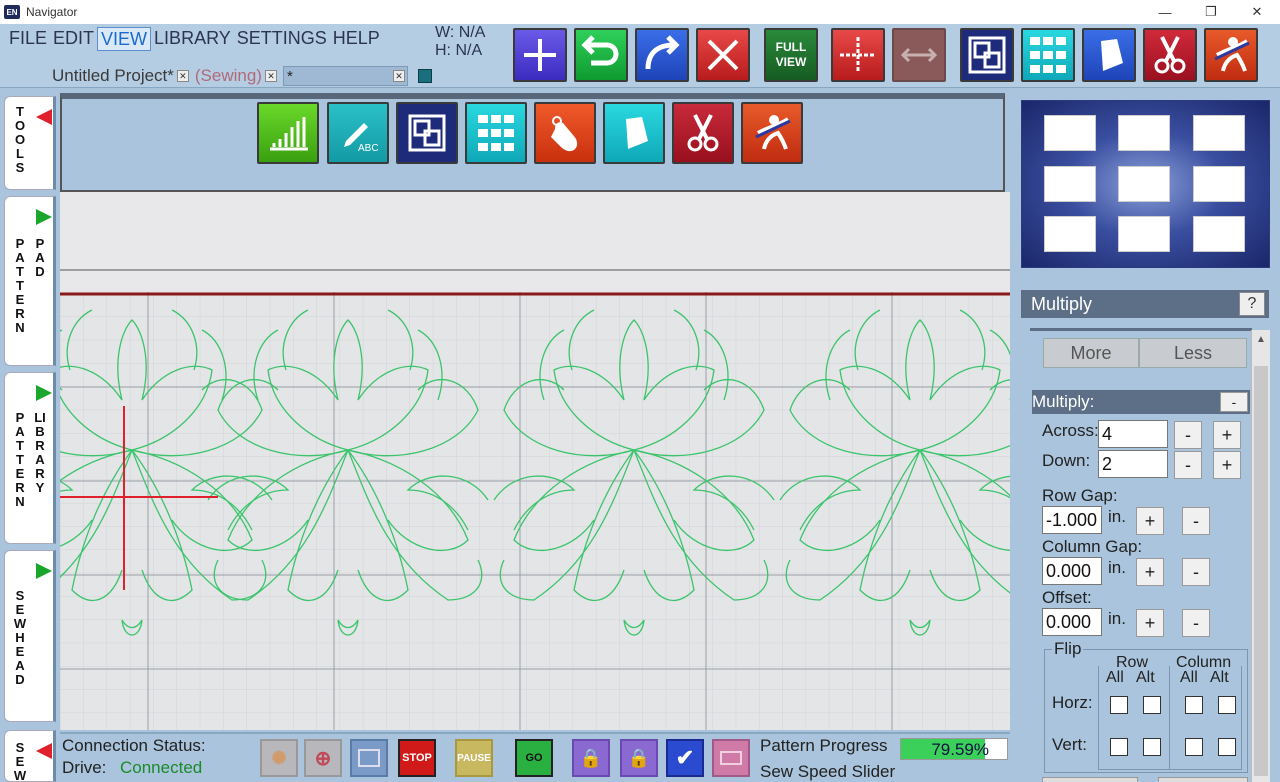  What do you see at coordinates (30, 756) in the screenshot?
I see `tab-sew: SEW` at bounding box center [30, 756].